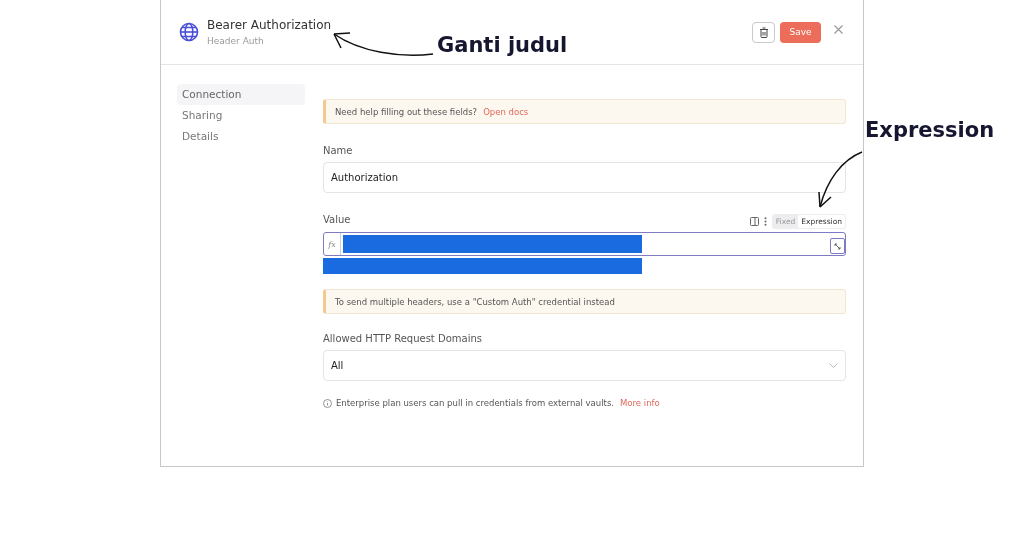 This screenshot has width=1024, height=538. What do you see at coordinates (241, 115) in the screenshot?
I see `sidebar-item: Sharing` at bounding box center [241, 115].